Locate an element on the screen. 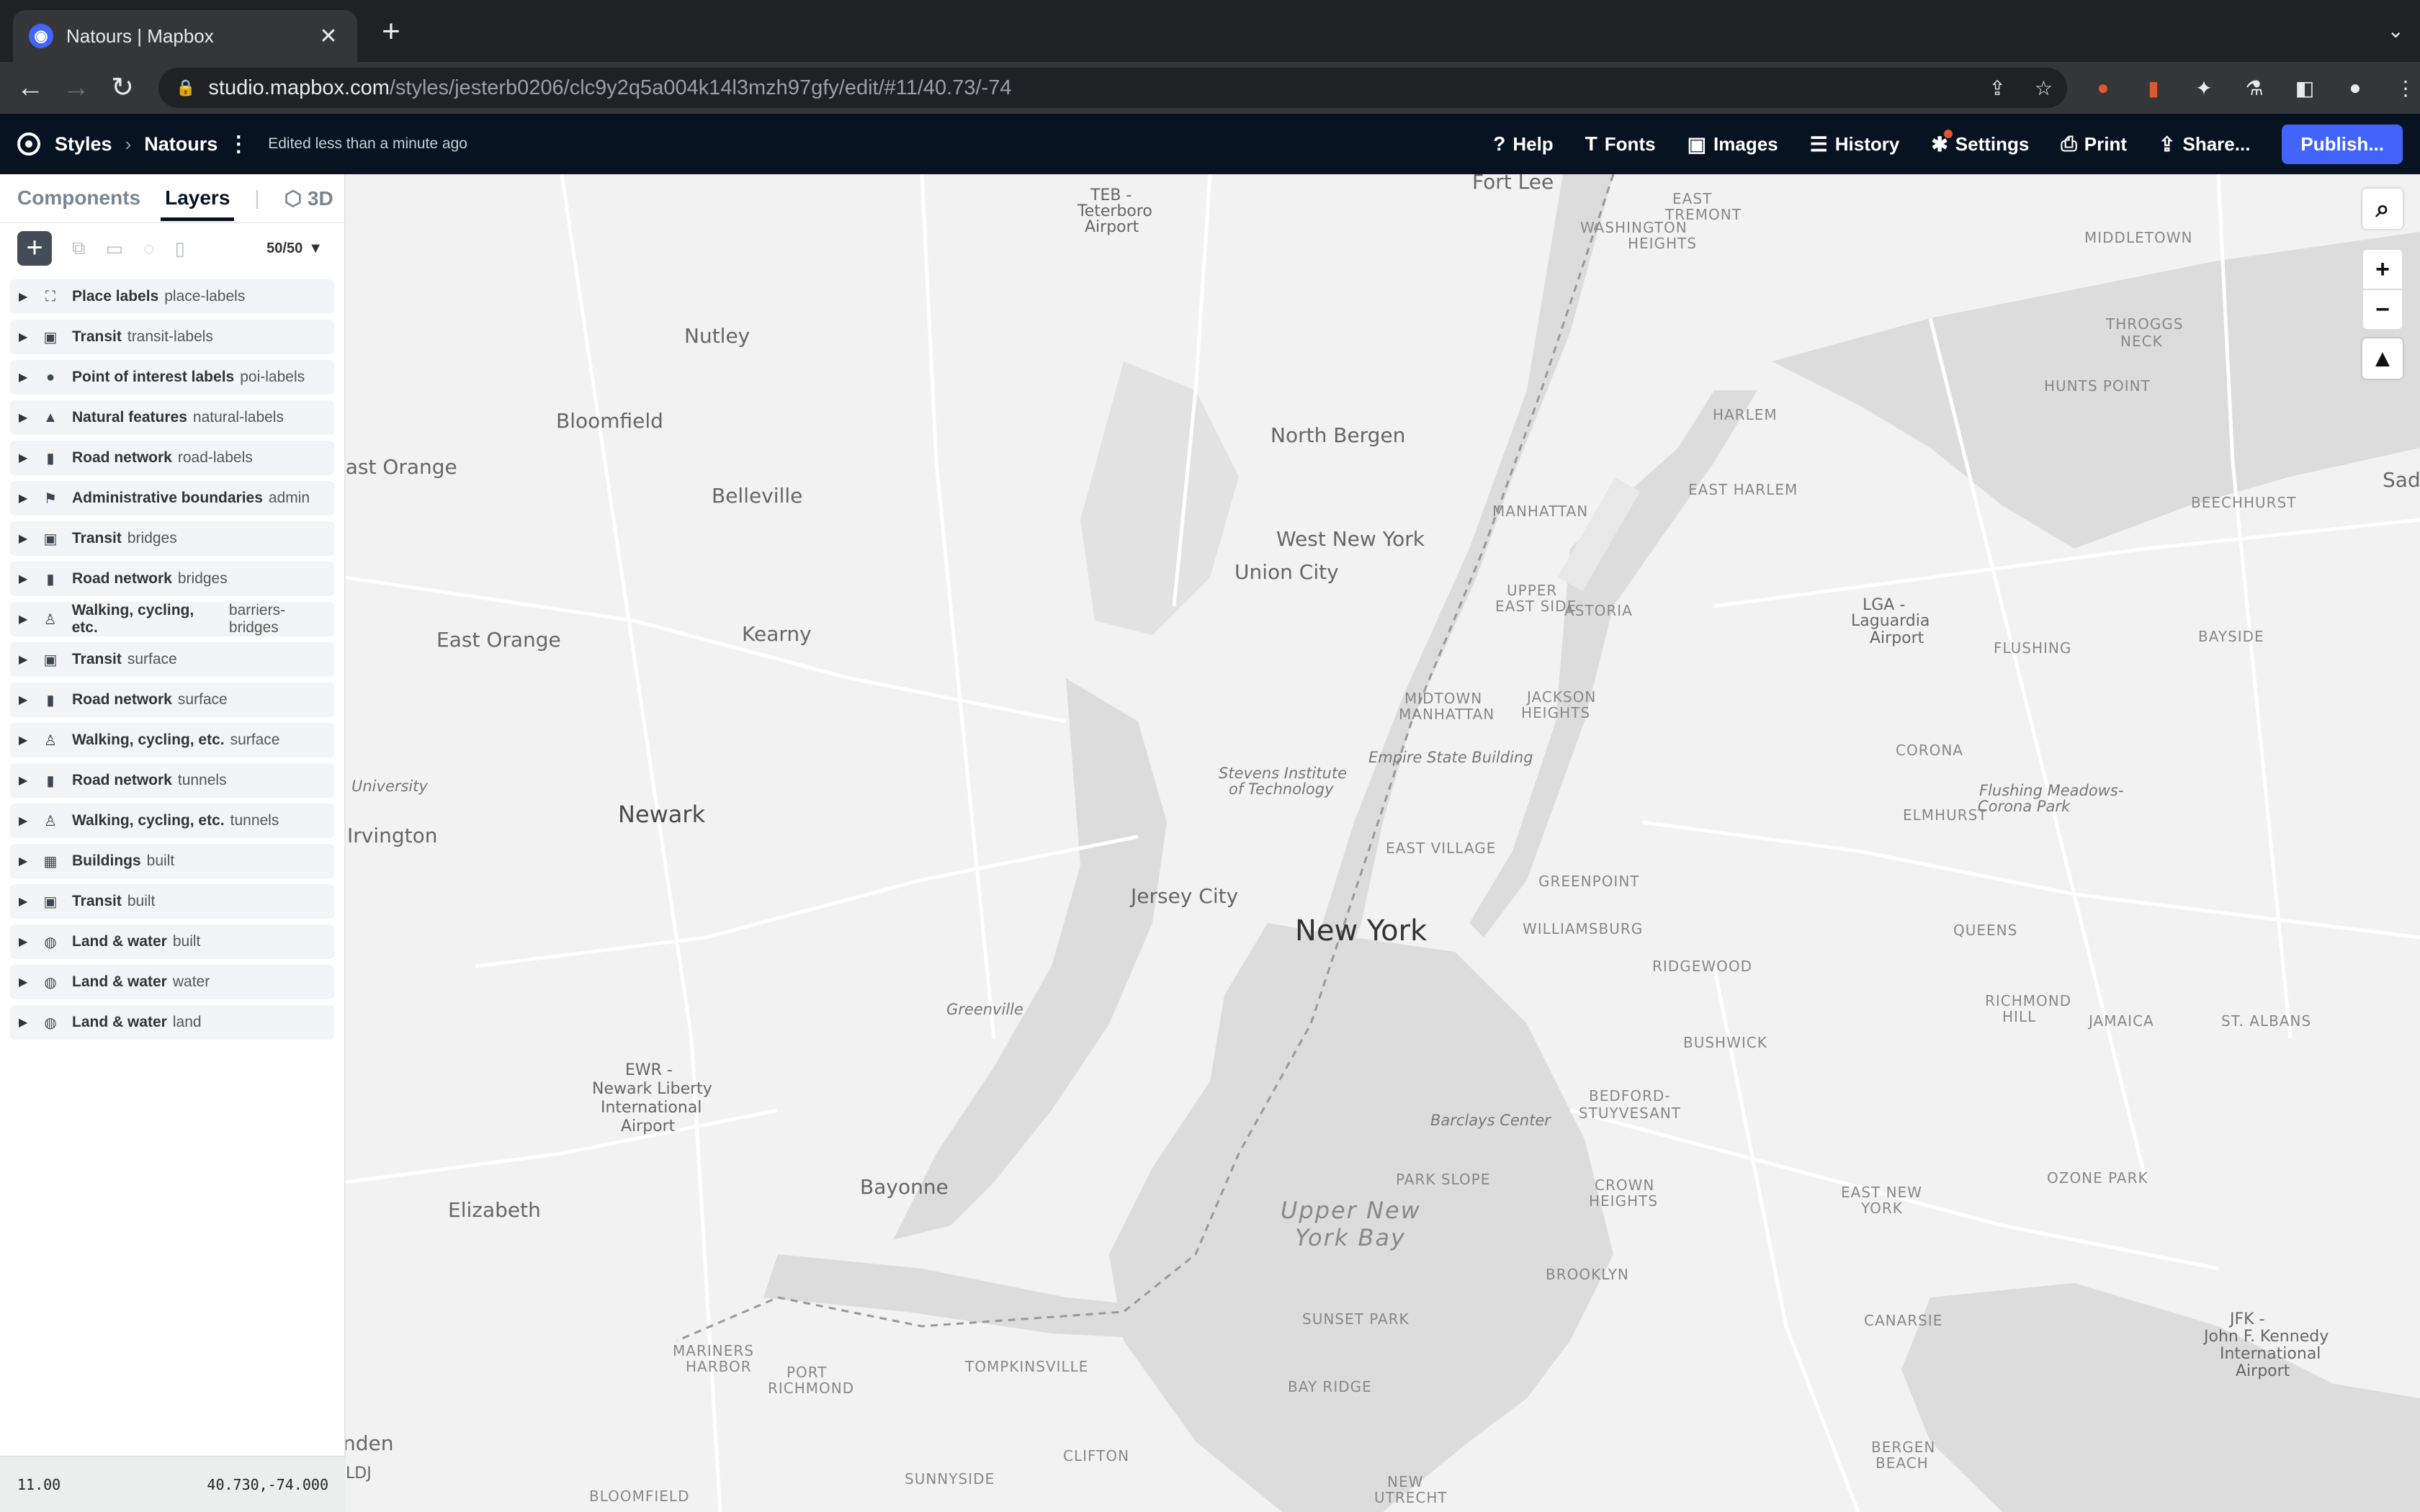 Image resolution: width=2420 pixels, height=1512 pixels. tab-3d: ⬡ 3D is located at coordinates (308, 198).